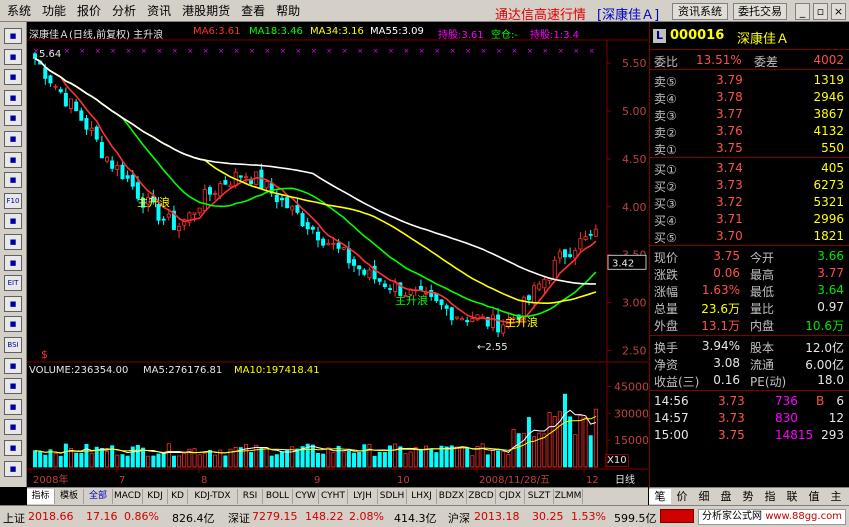 This screenshot has height=527, width=849. Describe the element at coordinates (13, 468) in the screenshot. I see `toolbar-flag-icon: ■` at that location.